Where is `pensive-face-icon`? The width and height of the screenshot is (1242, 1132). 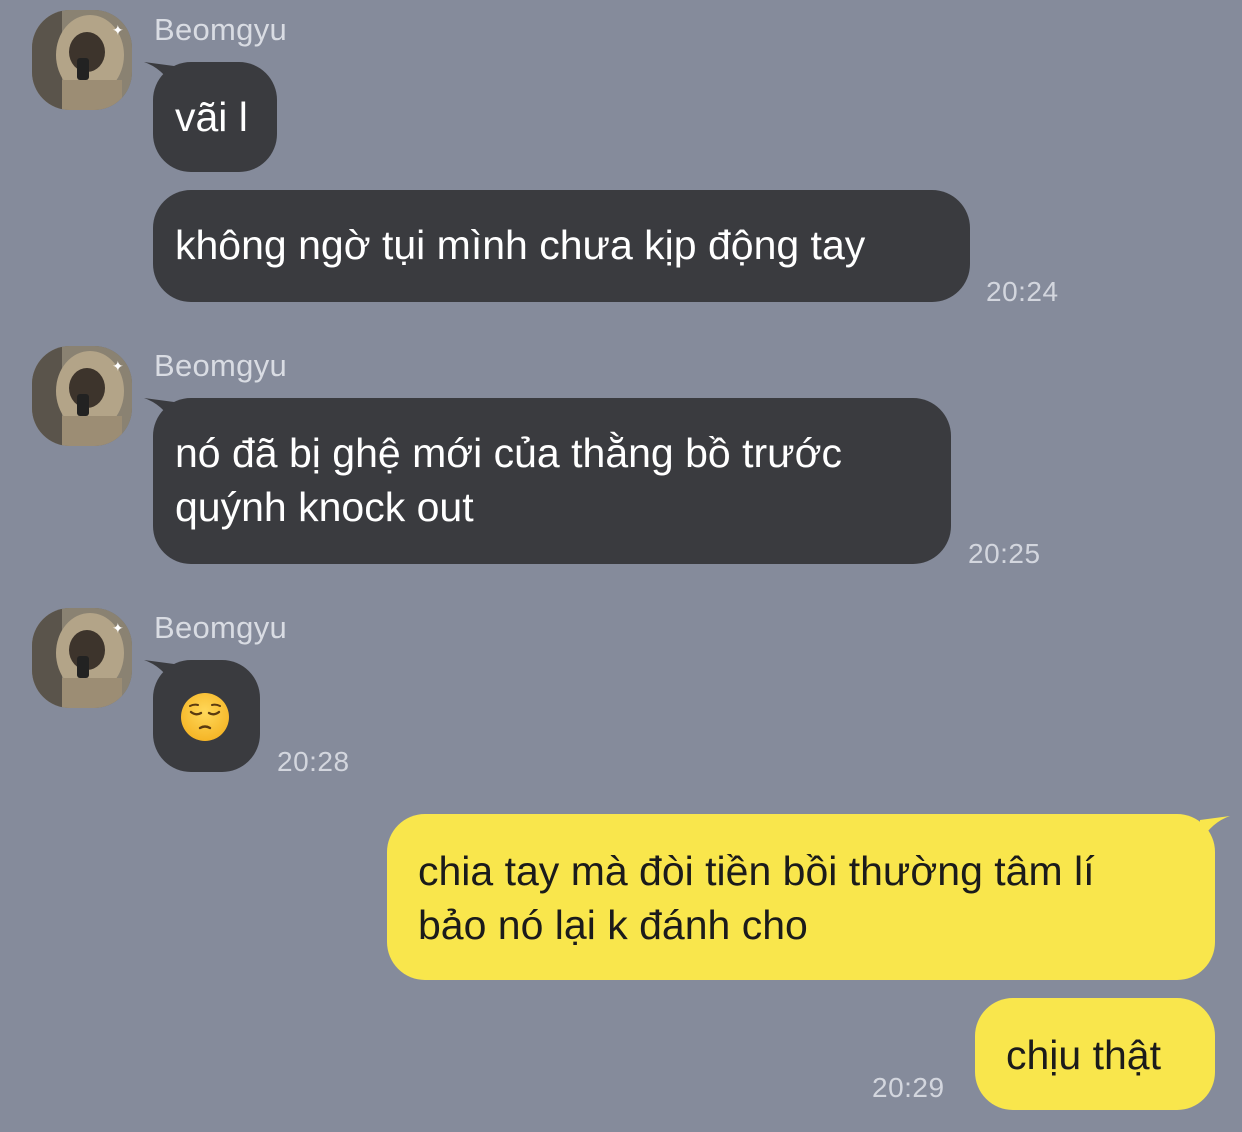 pensive-face-icon is located at coordinates (205, 717).